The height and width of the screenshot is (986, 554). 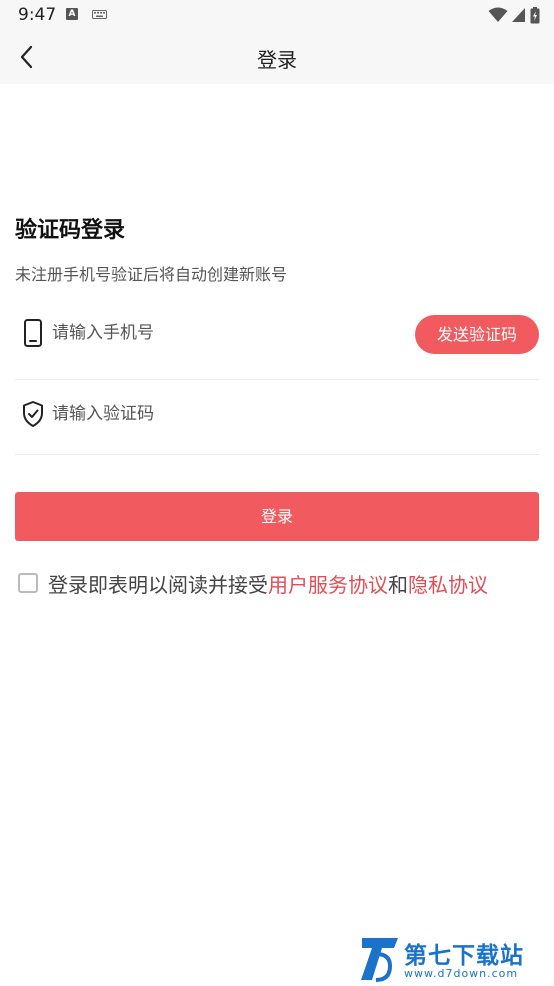 I want to click on agreement-checkbox, so click(x=28, y=583).